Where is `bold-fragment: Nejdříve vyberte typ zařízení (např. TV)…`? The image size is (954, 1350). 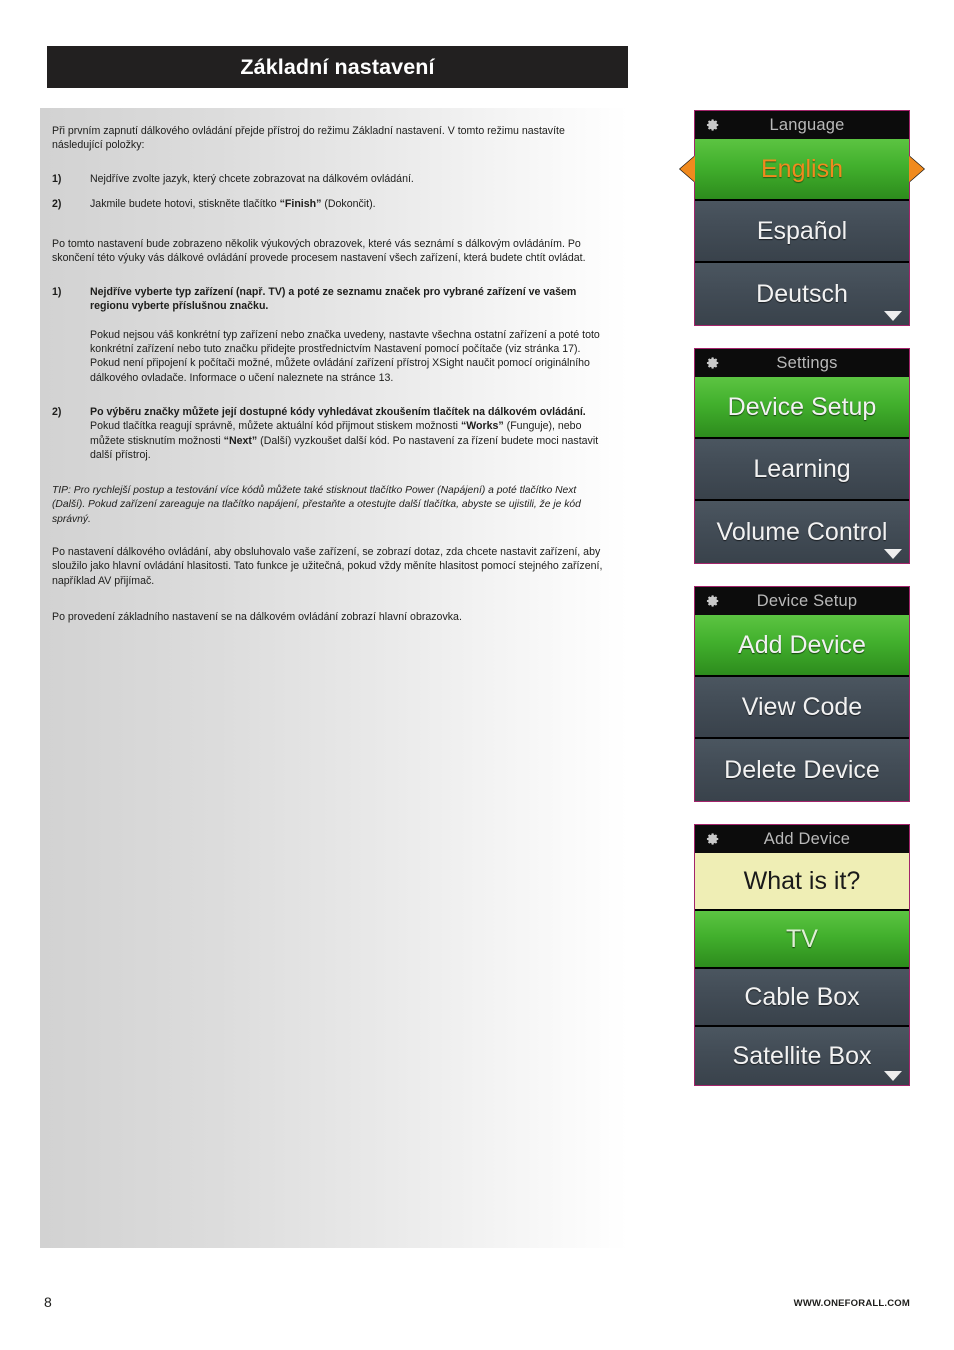 bold-fragment: Nejdříve vyberte typ zařízení (např. TV)… is located at coordinates (333, 299).